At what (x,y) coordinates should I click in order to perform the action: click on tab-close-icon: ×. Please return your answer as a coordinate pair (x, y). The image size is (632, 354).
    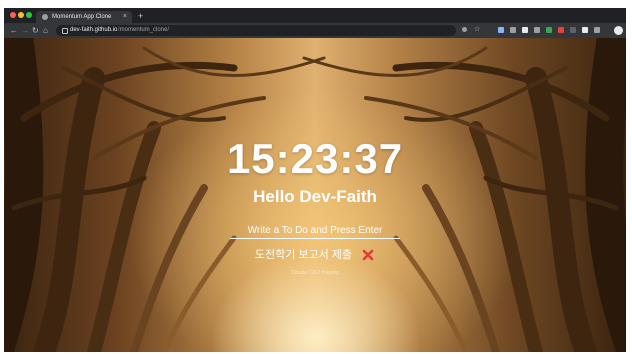
    Looking at the image, I should click on (125, 17).